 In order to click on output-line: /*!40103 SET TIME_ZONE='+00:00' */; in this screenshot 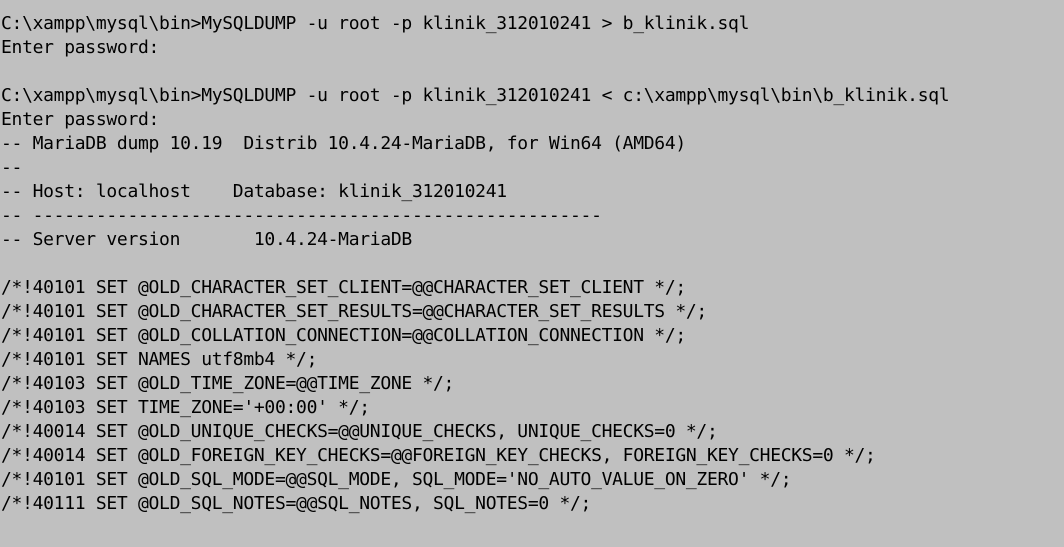, I will do `click(185, 407)`.